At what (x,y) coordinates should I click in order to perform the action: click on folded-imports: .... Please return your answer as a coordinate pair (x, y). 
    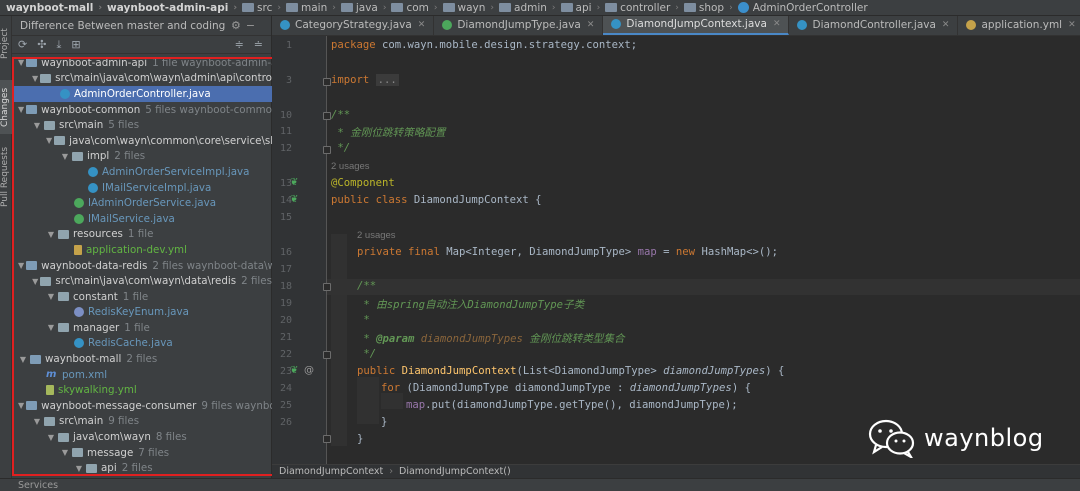
    Looking at the image, I should click on (387, 80).